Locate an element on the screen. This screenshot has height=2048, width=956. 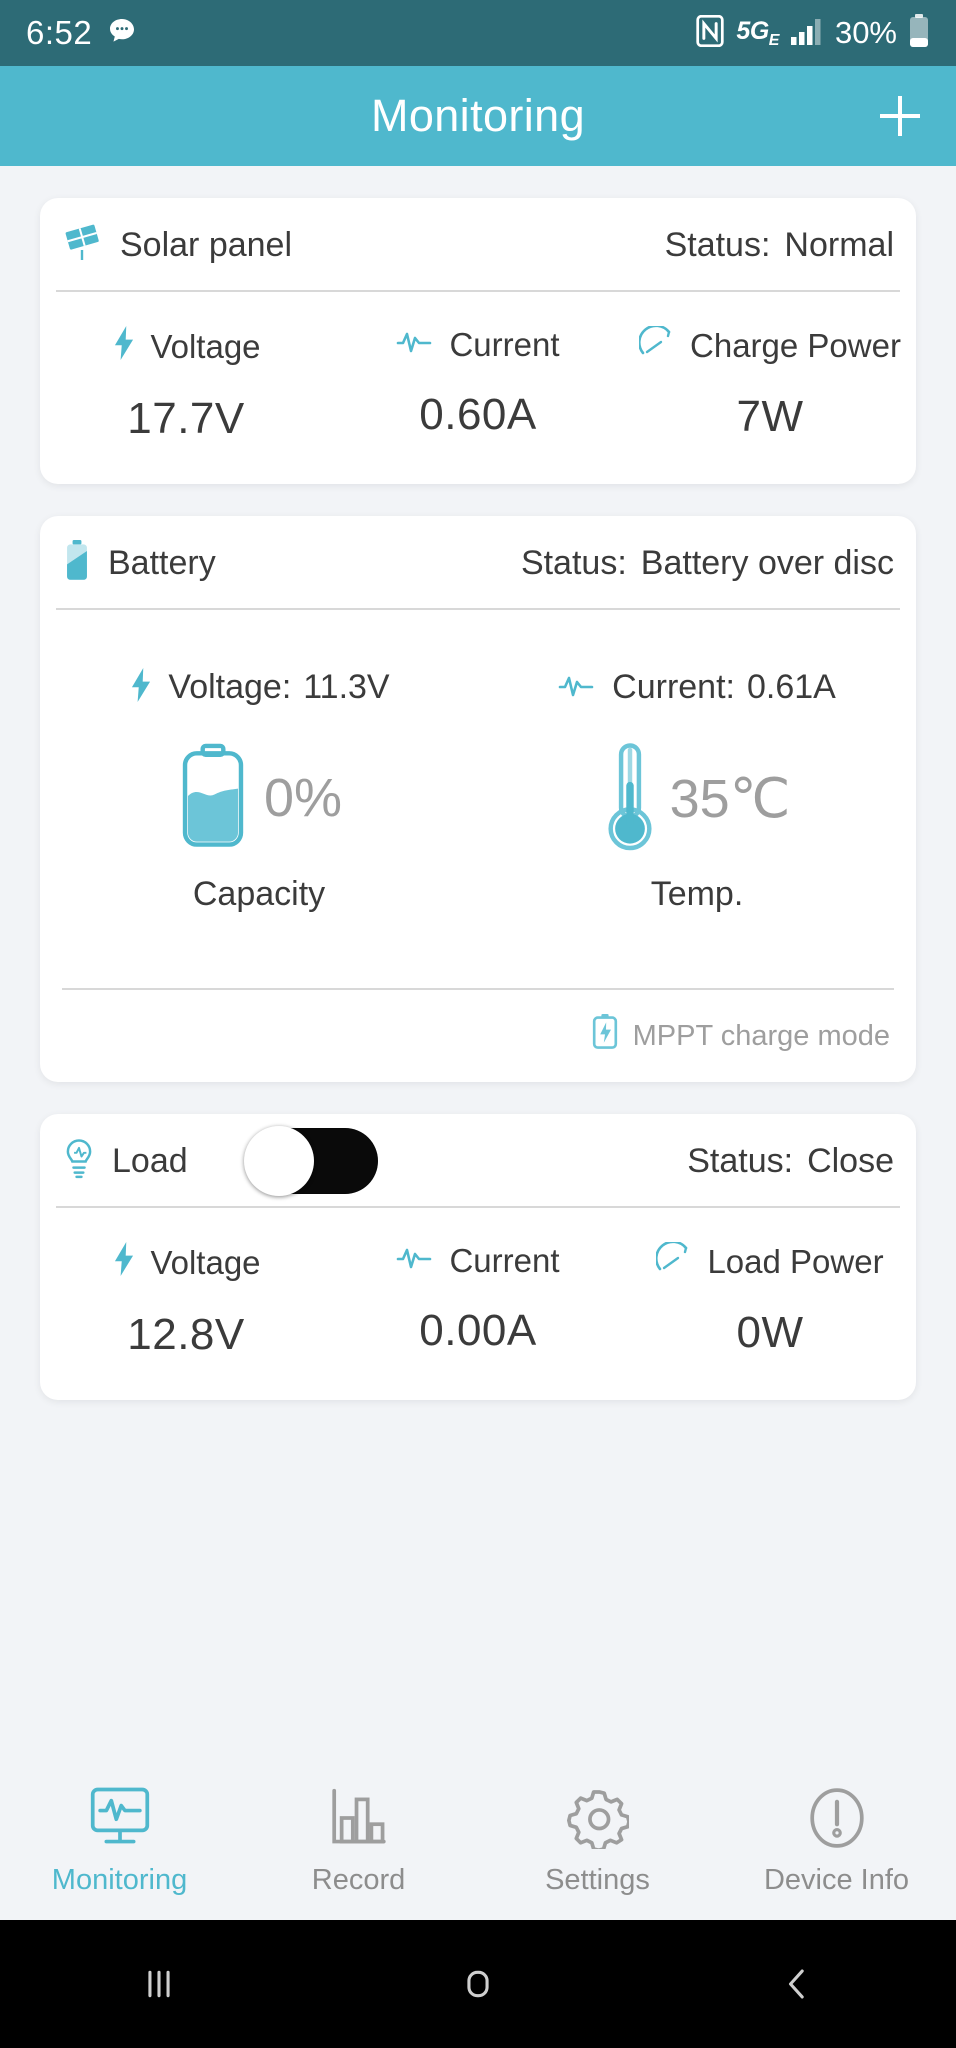
solar-voltage-metric: Voltage 17.7V is located at coordinates (186, 385).